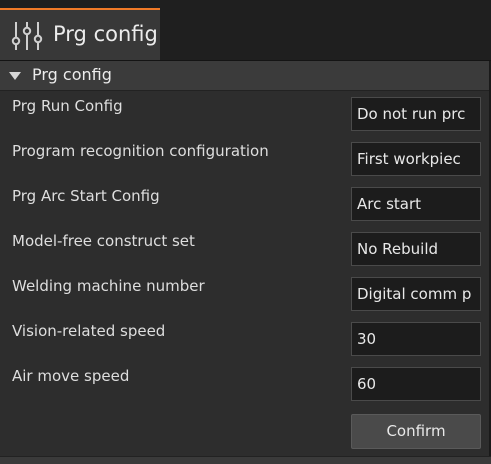  Describe the element at coordinates (27, 36) in the screenshot. I see `sliders-icon` at that location.